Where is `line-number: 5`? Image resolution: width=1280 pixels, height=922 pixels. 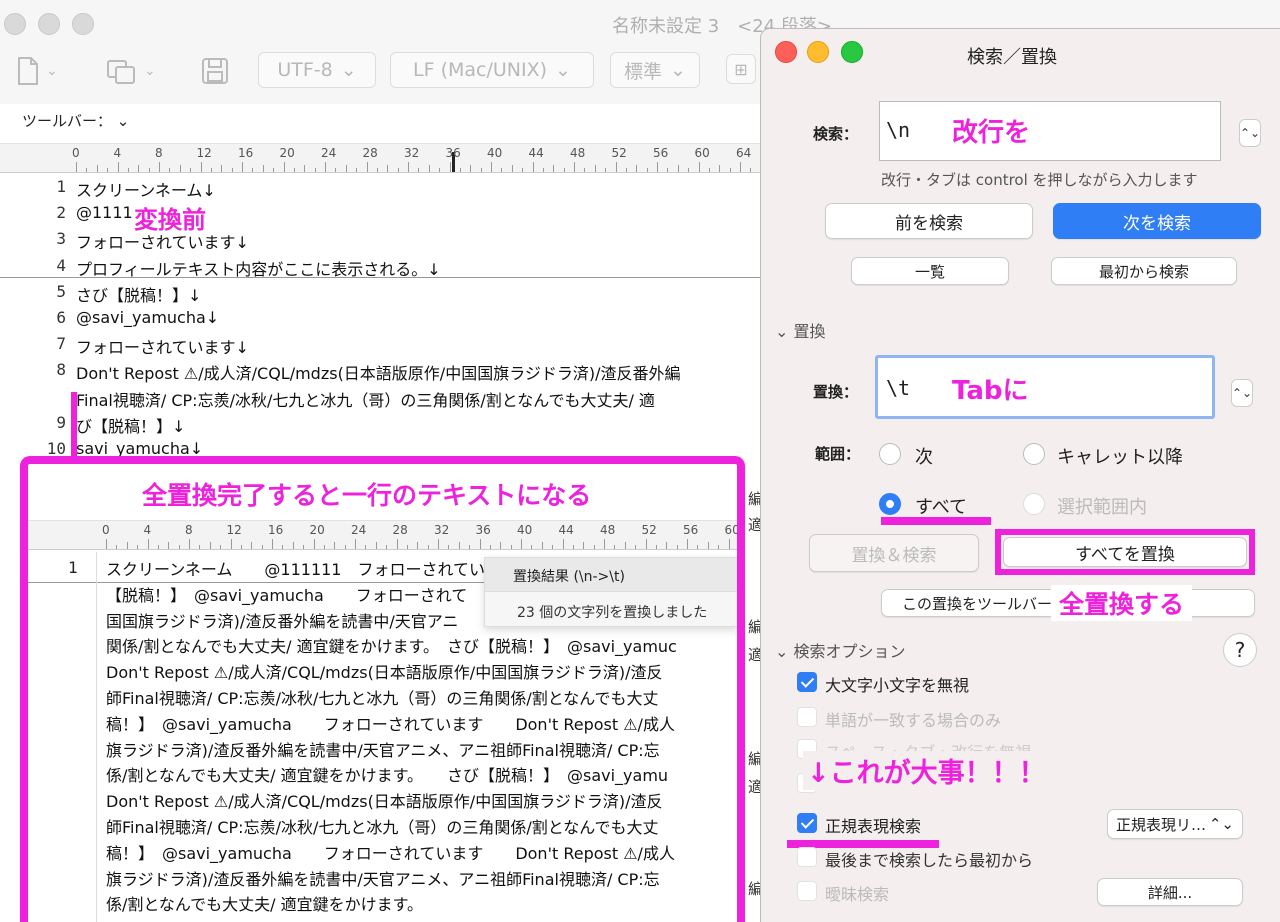
line-number: 5 is located at coordinates (61, 291).